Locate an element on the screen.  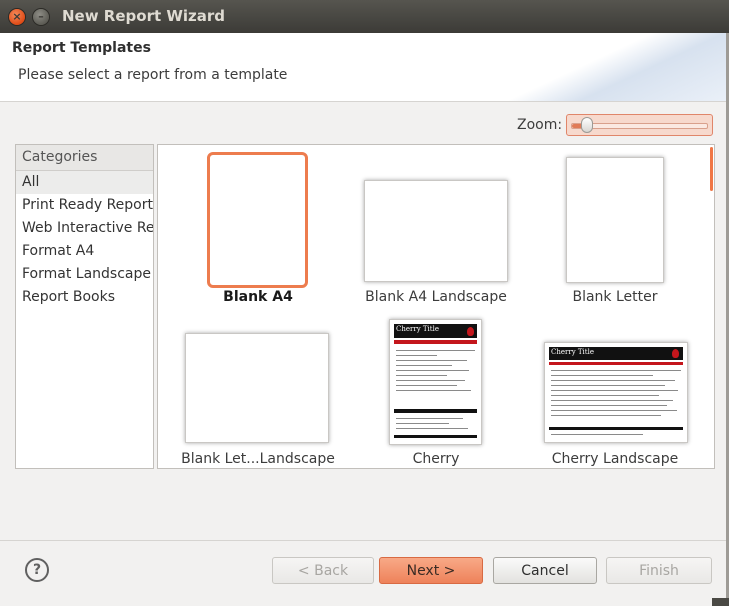
minimize-icon: – is located at coordinates (41, 16).